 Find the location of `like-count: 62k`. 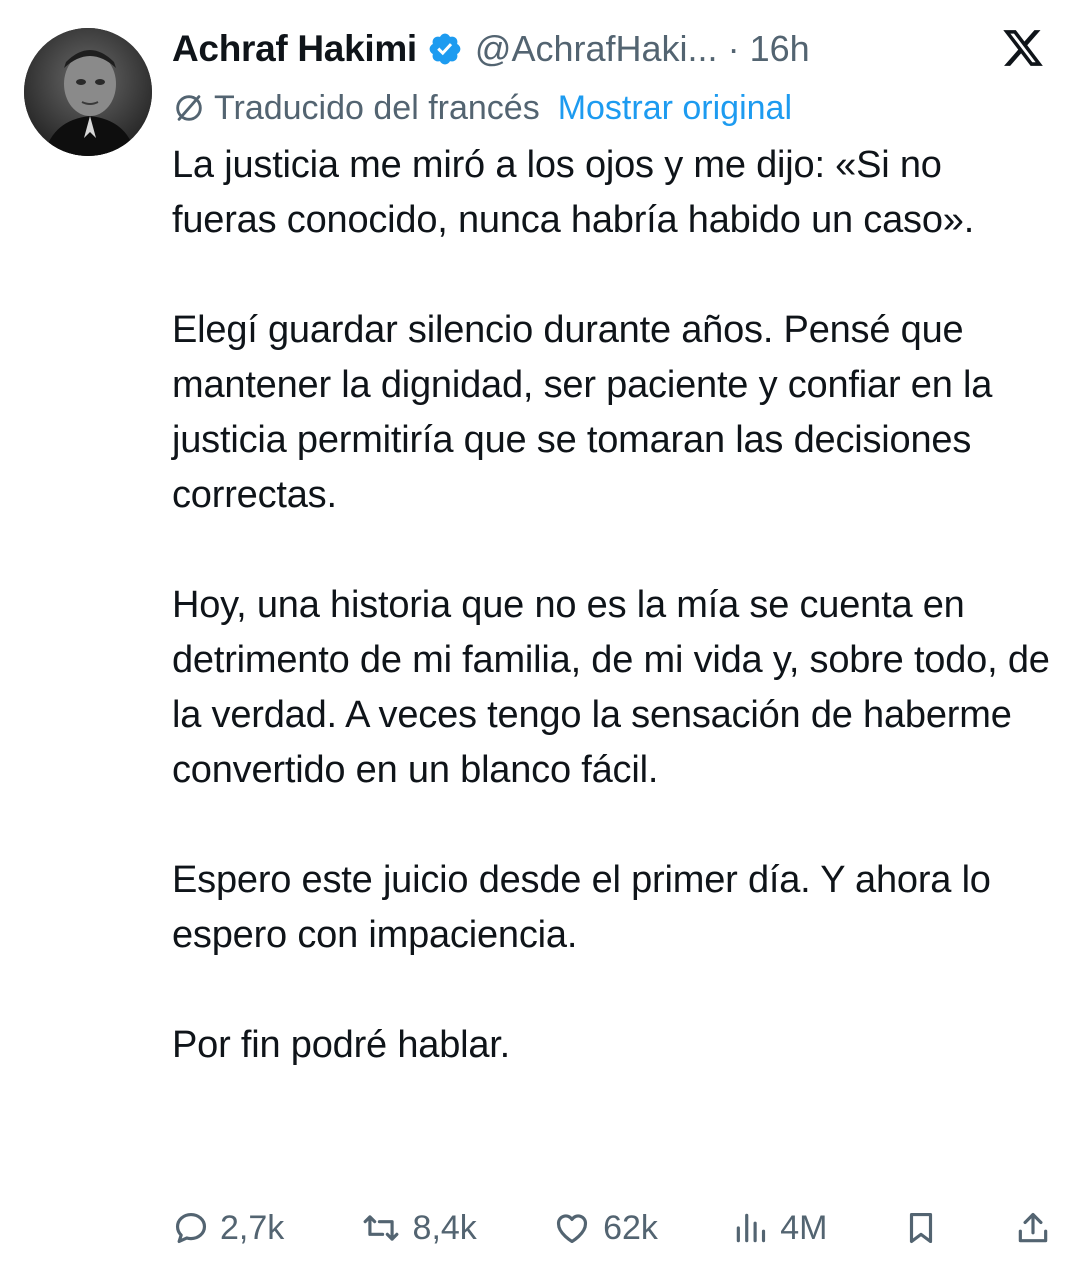

like-count: 62k is located at coordinates (630, 1227).